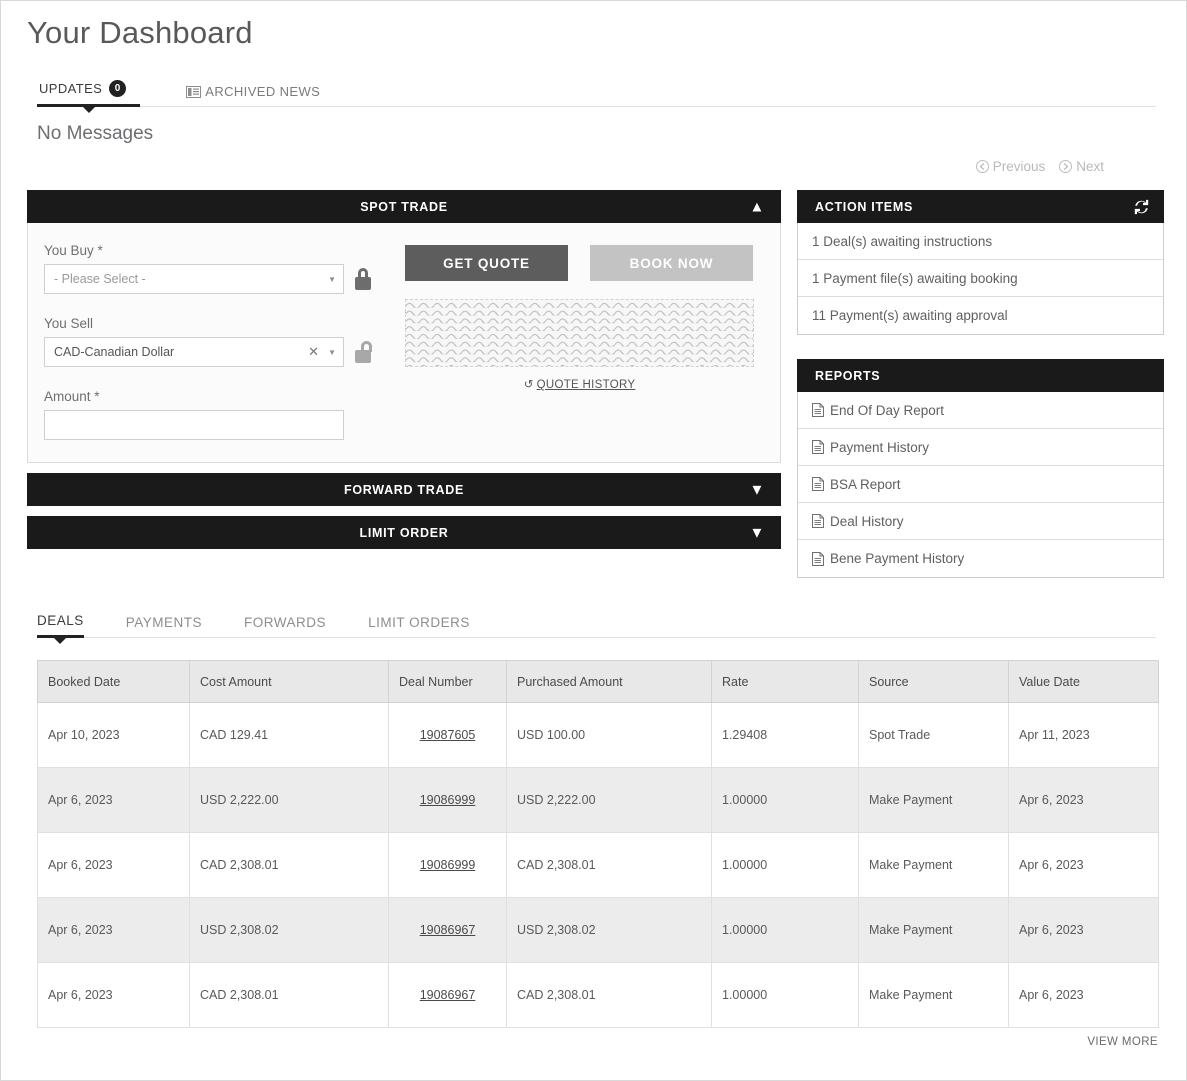 Image resolution: width=1187 pixels, height=1081 pixels. Describe the element at coordinates (980, 558) in the screenshot. I see `report-item-bene-payment-history: Bene Payment History` at that location.